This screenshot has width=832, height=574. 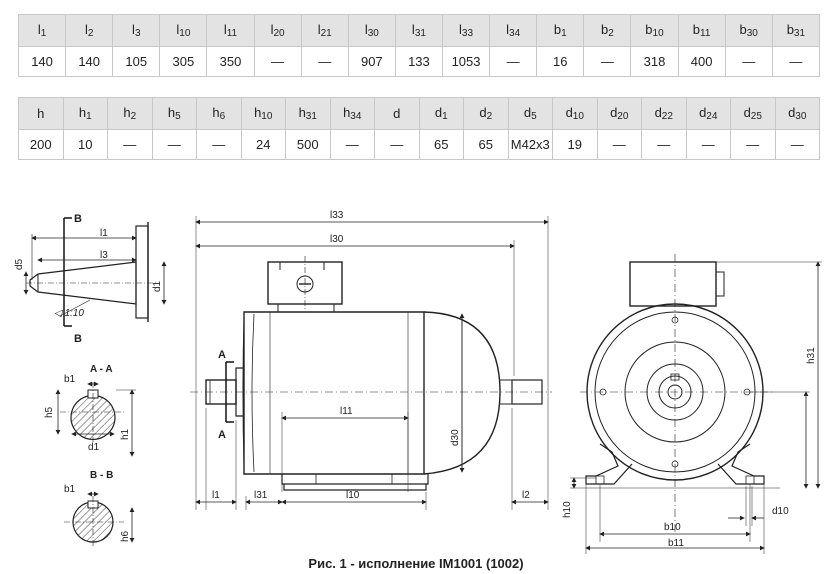 What do you see at coordinates (41, 113) in the screenshot?
I see `column-header: h` at bounding box center [41, 113].